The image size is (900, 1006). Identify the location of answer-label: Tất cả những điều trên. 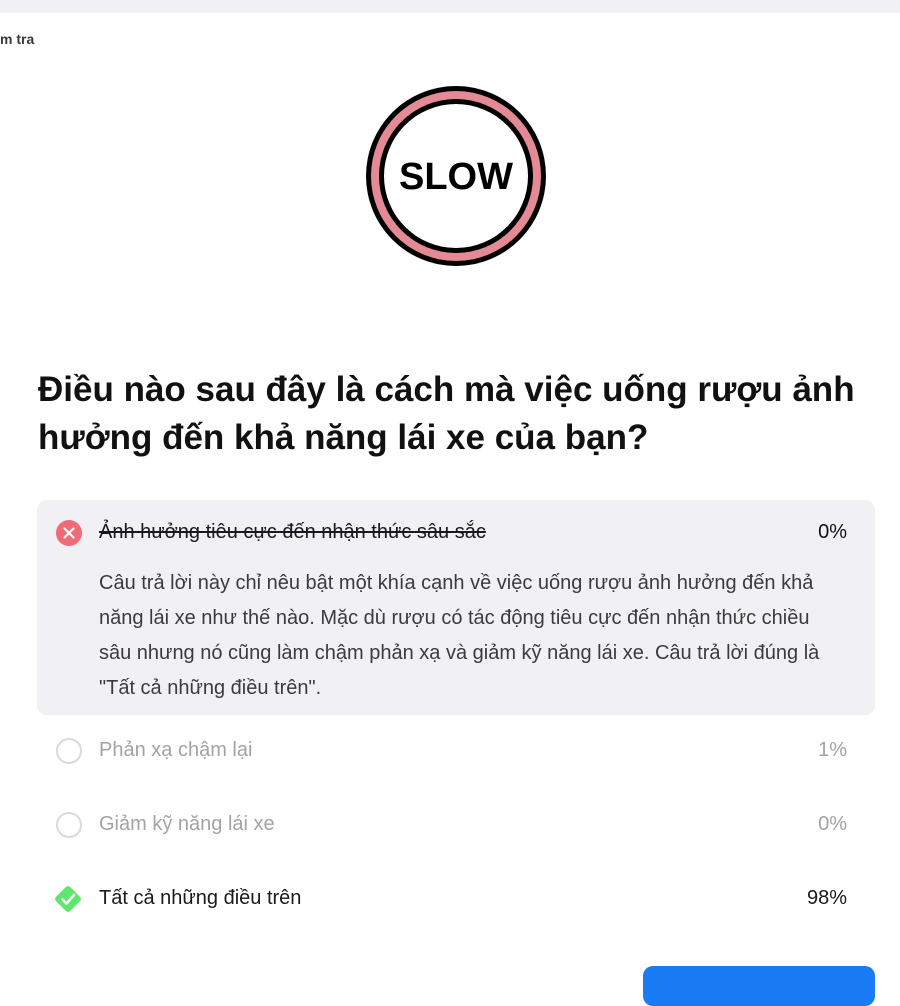
(200, 898).